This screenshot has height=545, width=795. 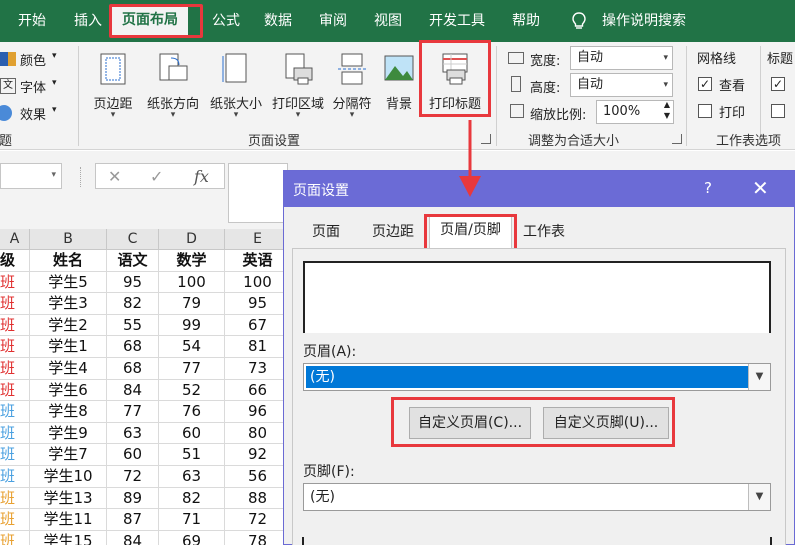 What do you see at coordinates (133, 261) in the screenshot?
I see `header-cell: 语文` at bounding box center [133, 261].